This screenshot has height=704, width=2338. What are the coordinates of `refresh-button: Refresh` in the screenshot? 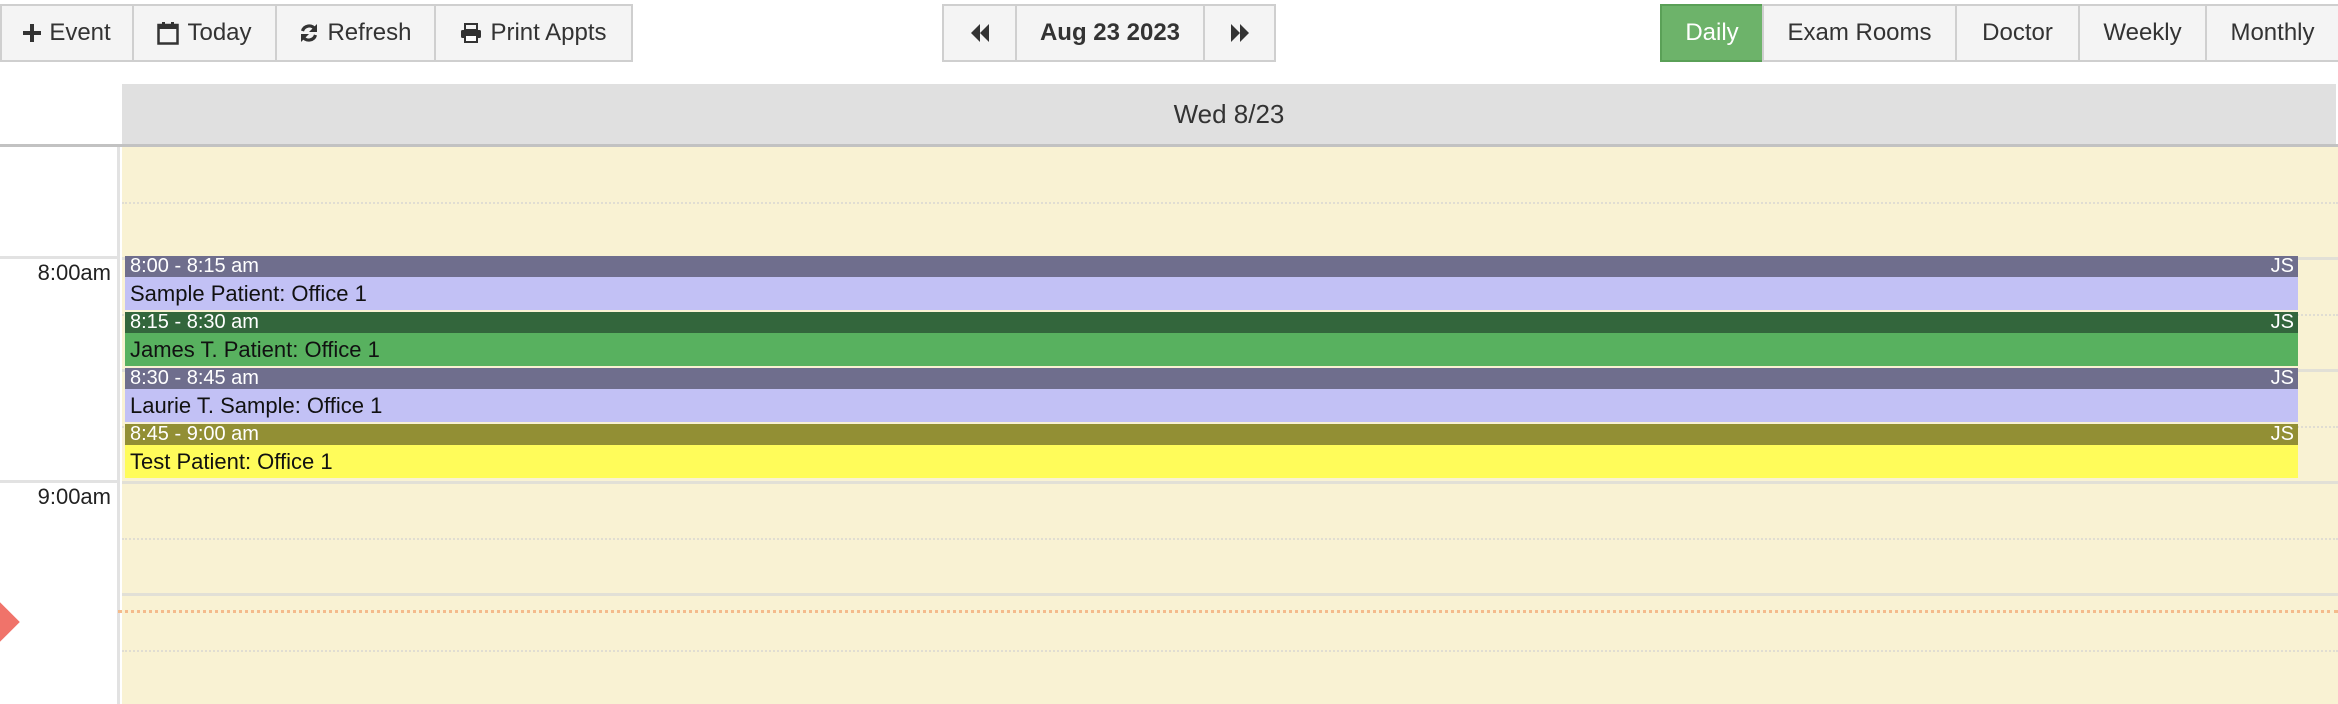 It's located at (355, 33).